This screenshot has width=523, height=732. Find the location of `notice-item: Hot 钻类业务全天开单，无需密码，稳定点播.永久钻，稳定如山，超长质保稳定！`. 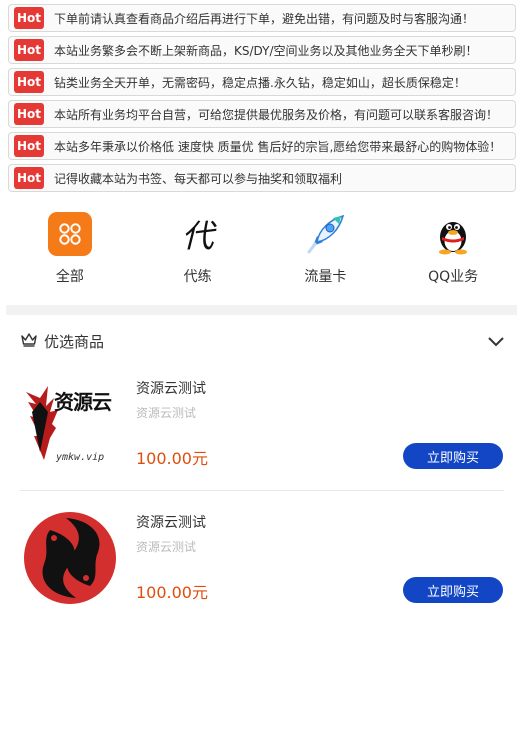

notice-item: Hot 钻类业务全天开单，无需密码，稳定点播.永久钻，稳定如山，超长质保稳定！ is located at coordinates (262, 82).